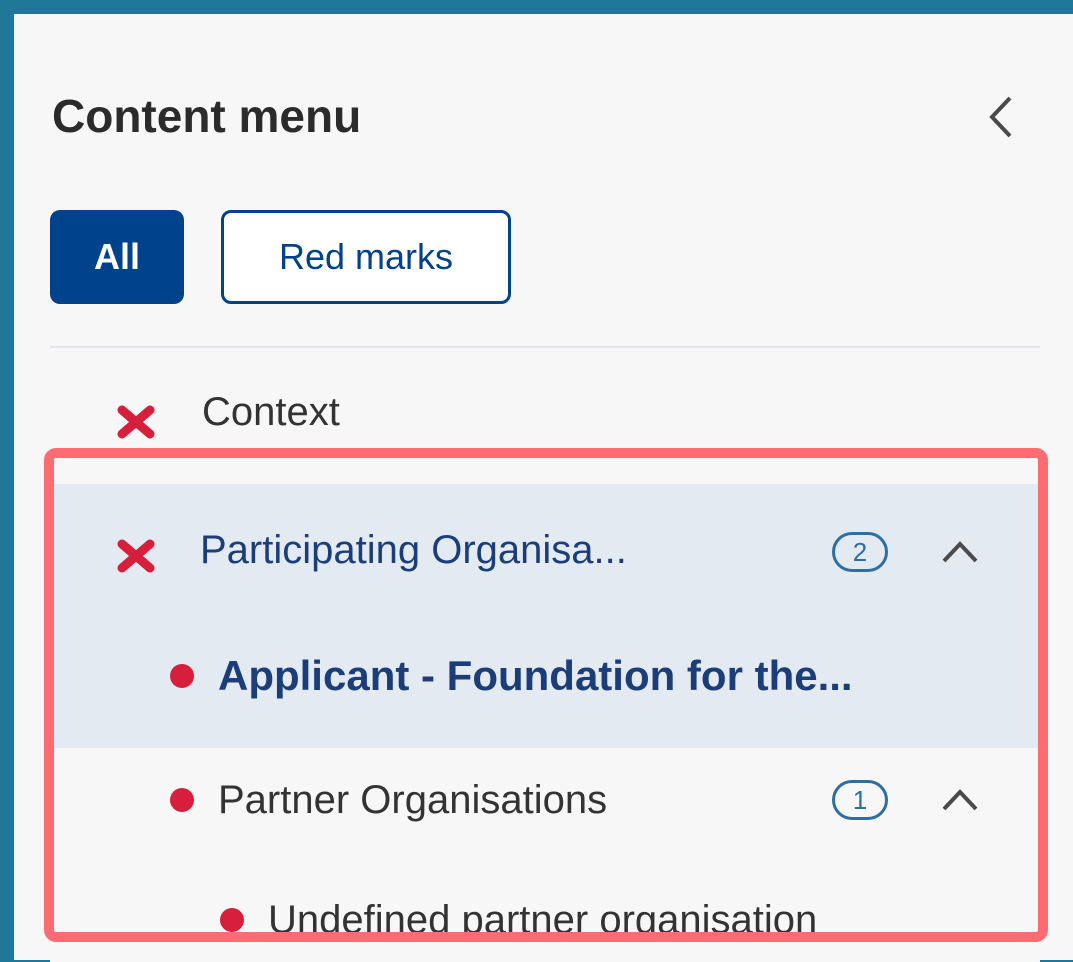 This screenshot has height=962, width=1073. I want to click on menu-item-participating-organisations: Participating Organisa... 2, so click(545, 554).